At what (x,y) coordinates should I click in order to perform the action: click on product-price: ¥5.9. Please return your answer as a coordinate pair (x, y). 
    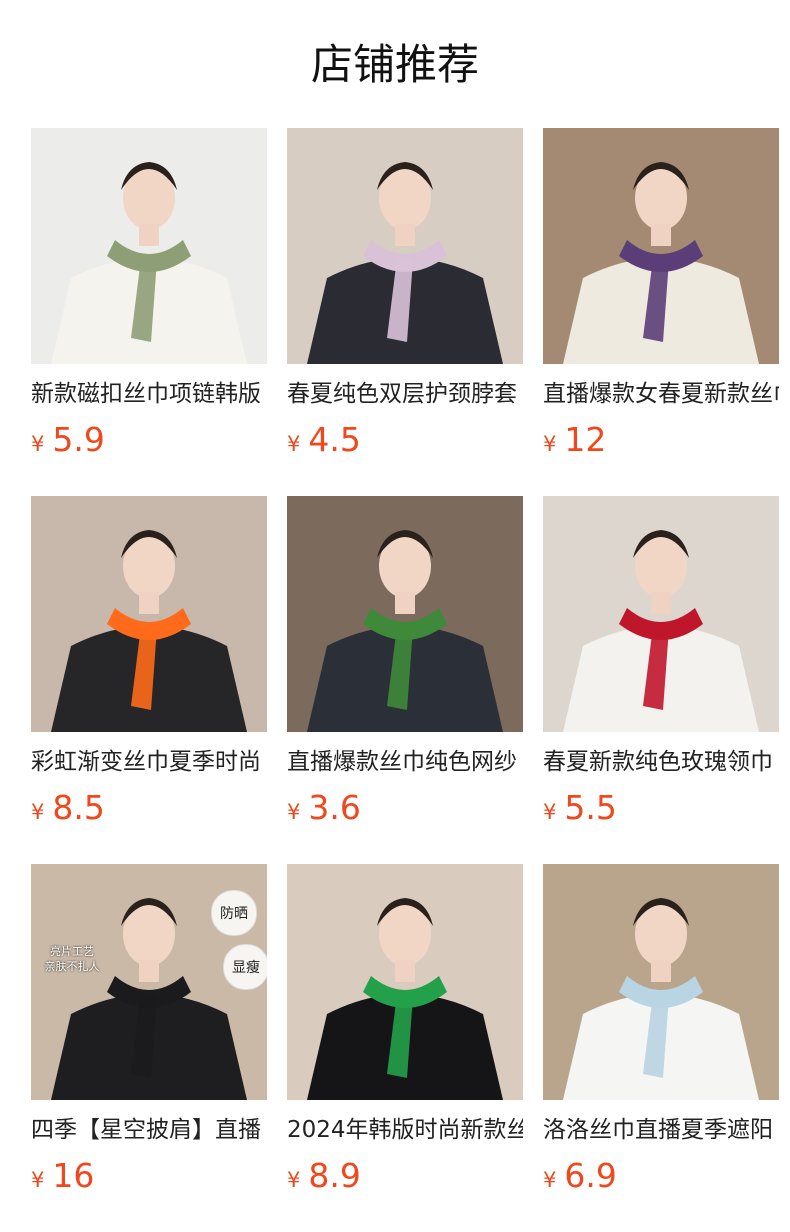
    Looking at the image, I should click on (149, 439).